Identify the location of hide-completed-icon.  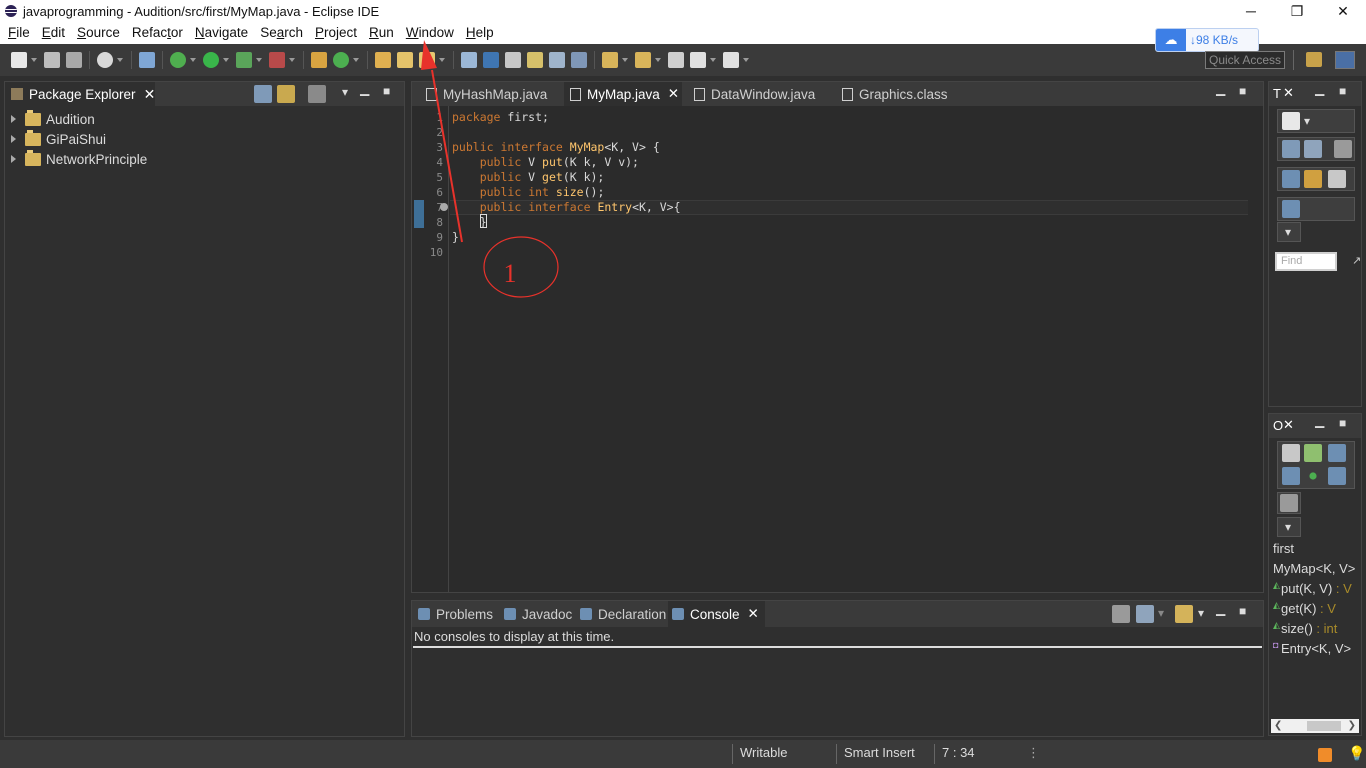
(1291, 179).